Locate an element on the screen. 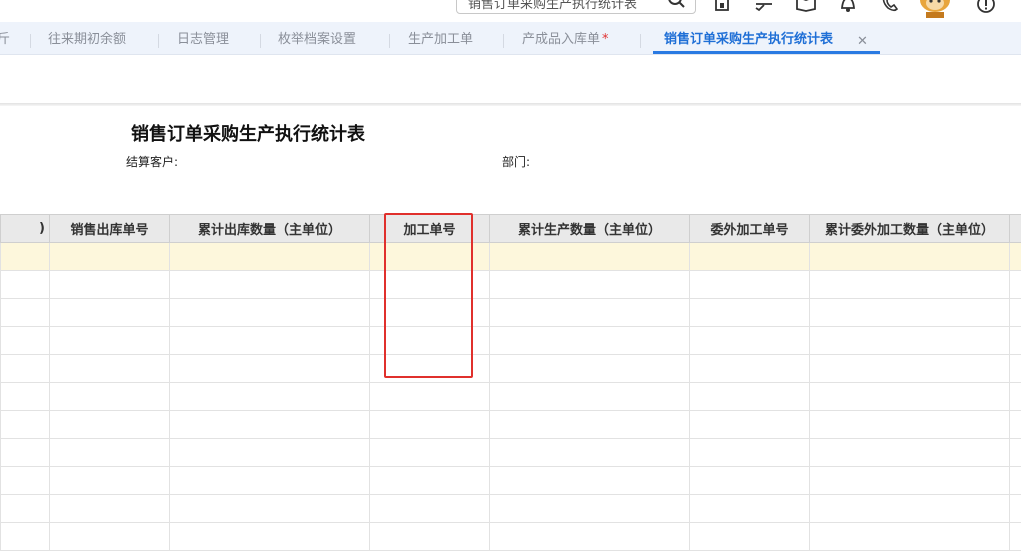  column-header-processing-order-no: 加工单号 is located at coordinates (429, 228).